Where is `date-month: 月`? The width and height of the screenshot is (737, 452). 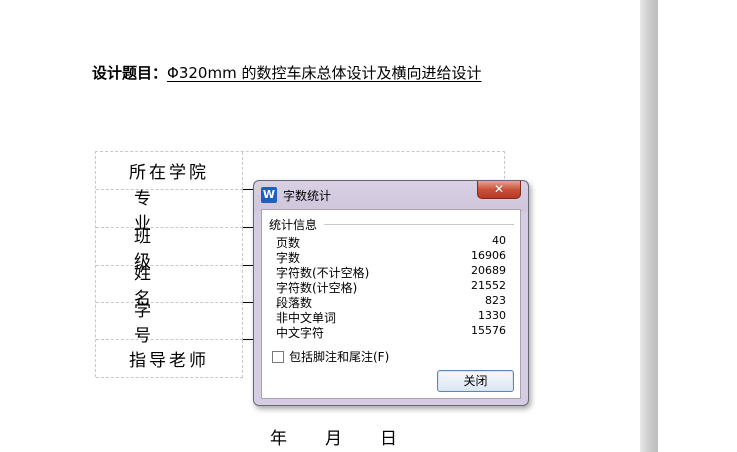
date-month: 月 is located at coordinates (333, 439).